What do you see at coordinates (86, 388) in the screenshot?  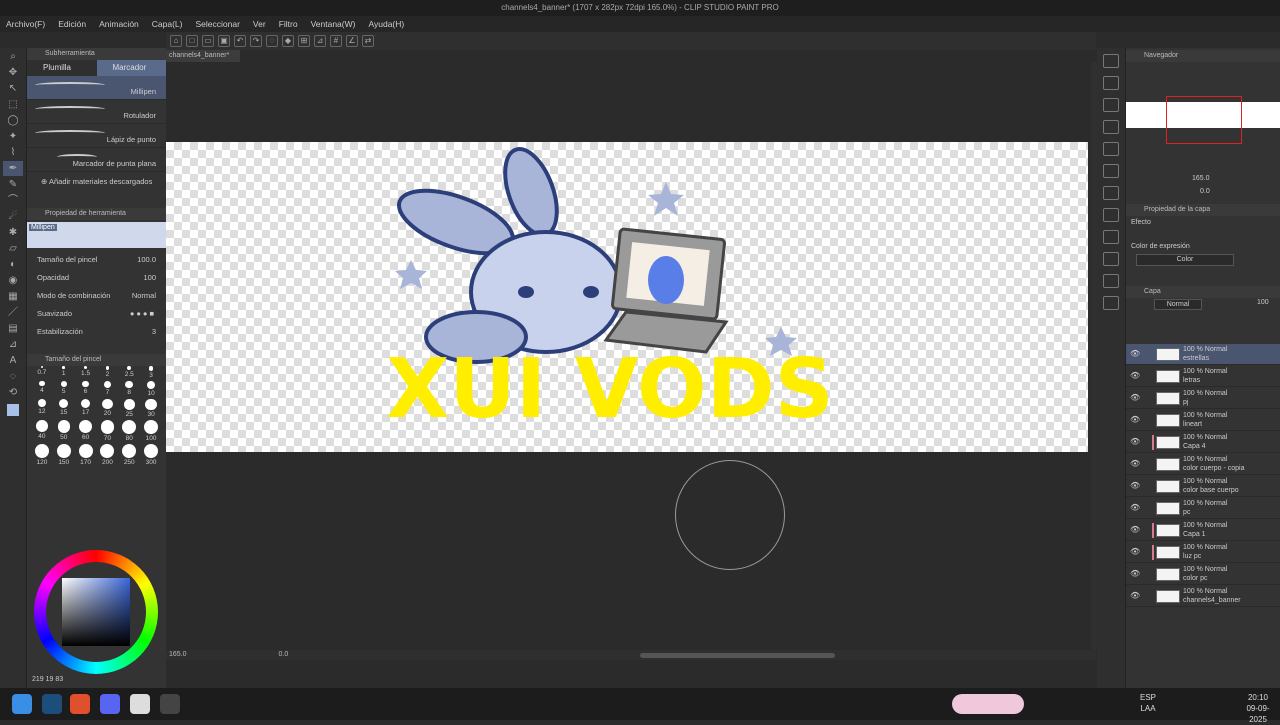 I see `brush-size-option: 6` at bounding box center [86, 388].